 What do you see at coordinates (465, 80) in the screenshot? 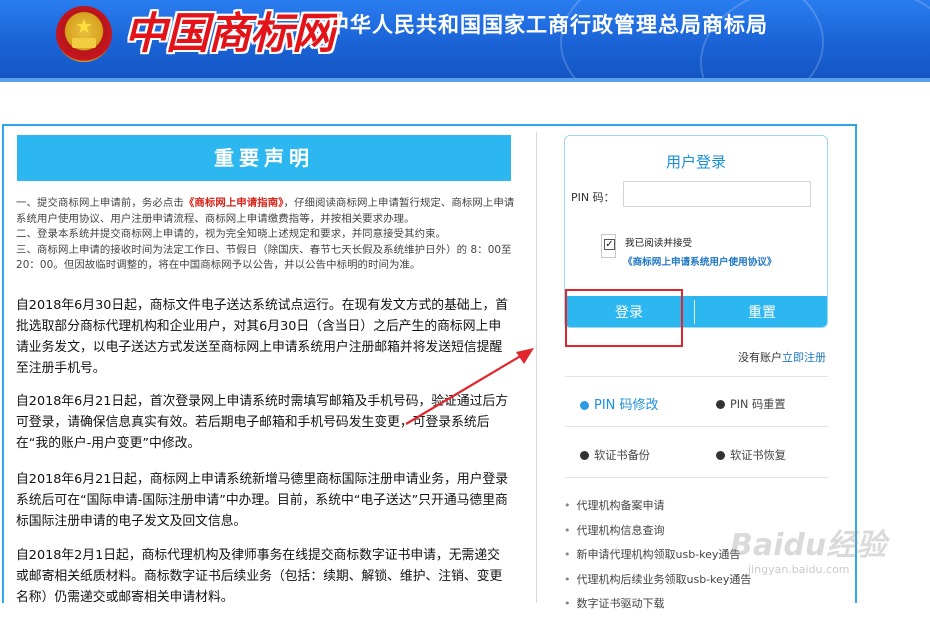
I see `header-divider` at bounding box center [465, 80].